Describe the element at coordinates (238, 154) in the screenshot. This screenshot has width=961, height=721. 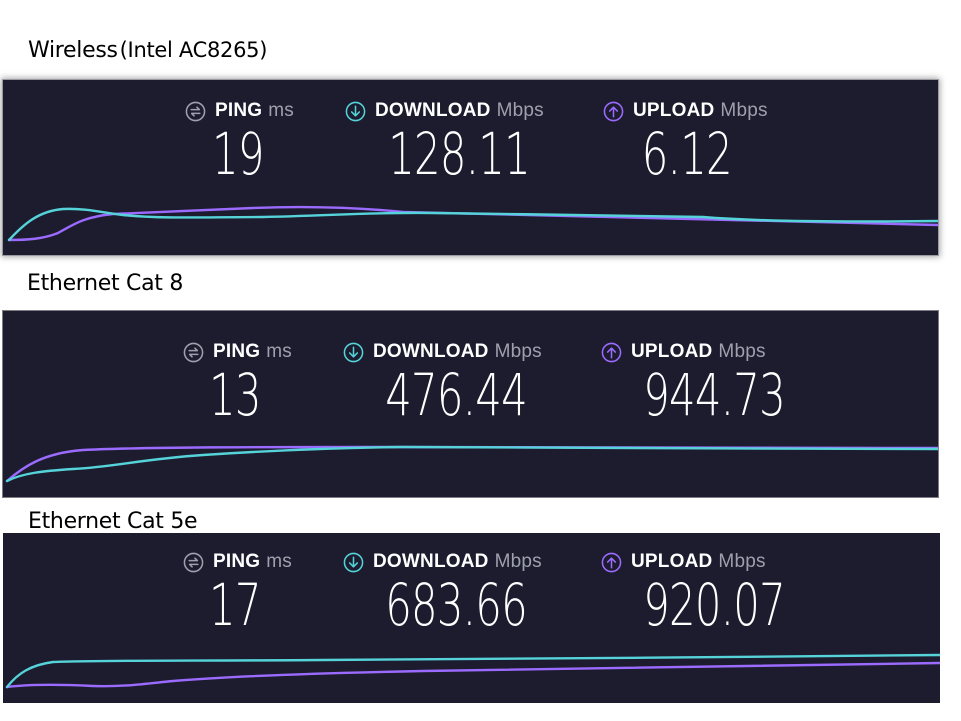
I see `ping-value: 19` at that location.